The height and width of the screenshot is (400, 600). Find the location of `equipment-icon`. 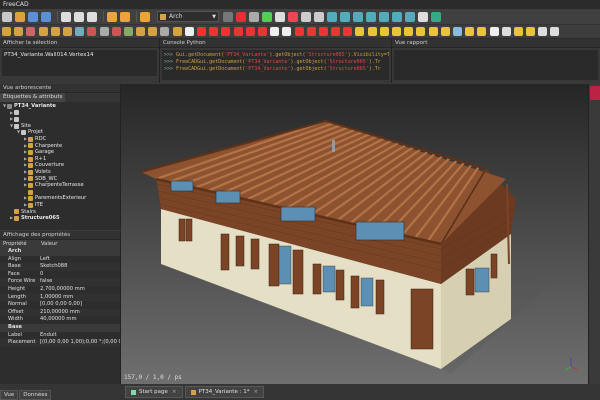

equipment-icon is located at coordinates (165, 31).